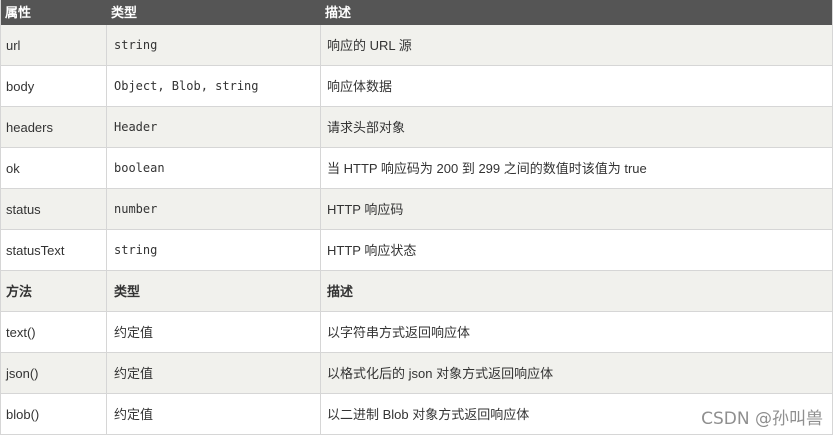 This screenshot has width=835, height=437. I want to click on method-desc-cell: 以字符串方式返回响应体, so click(399, 332).